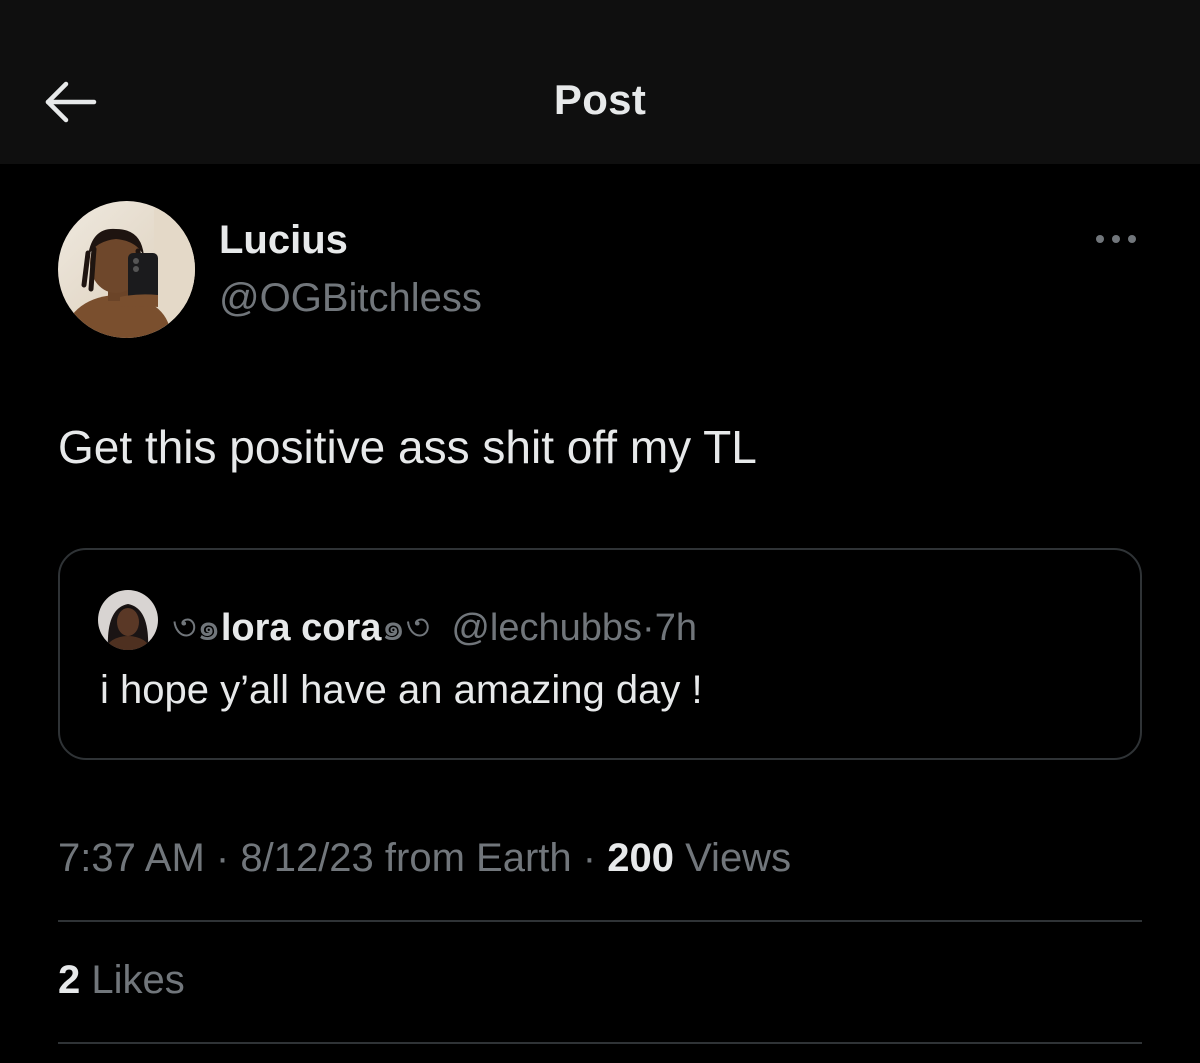  Describe the element at coordinates (640, 858) in the screenshot. I see `views-count: 200` at that location.